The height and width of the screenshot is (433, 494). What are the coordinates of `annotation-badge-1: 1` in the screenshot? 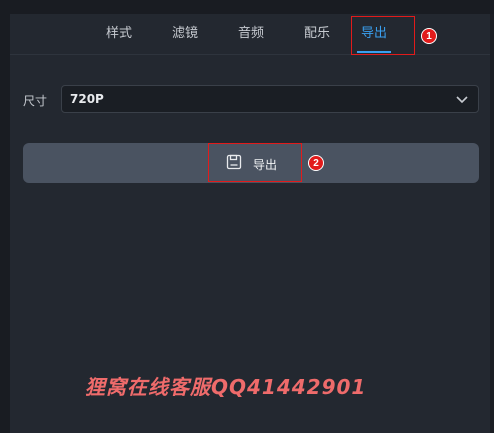 It's located at (429, 36).